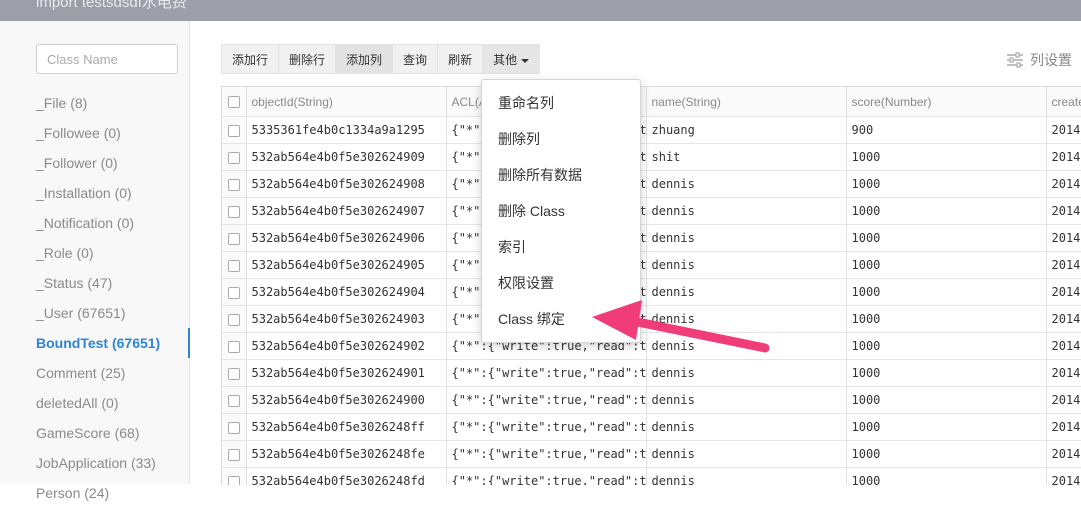 The height and width of the screenshot is (508, 1081). I want to click on column-header: score(Number), so click(946, 102).